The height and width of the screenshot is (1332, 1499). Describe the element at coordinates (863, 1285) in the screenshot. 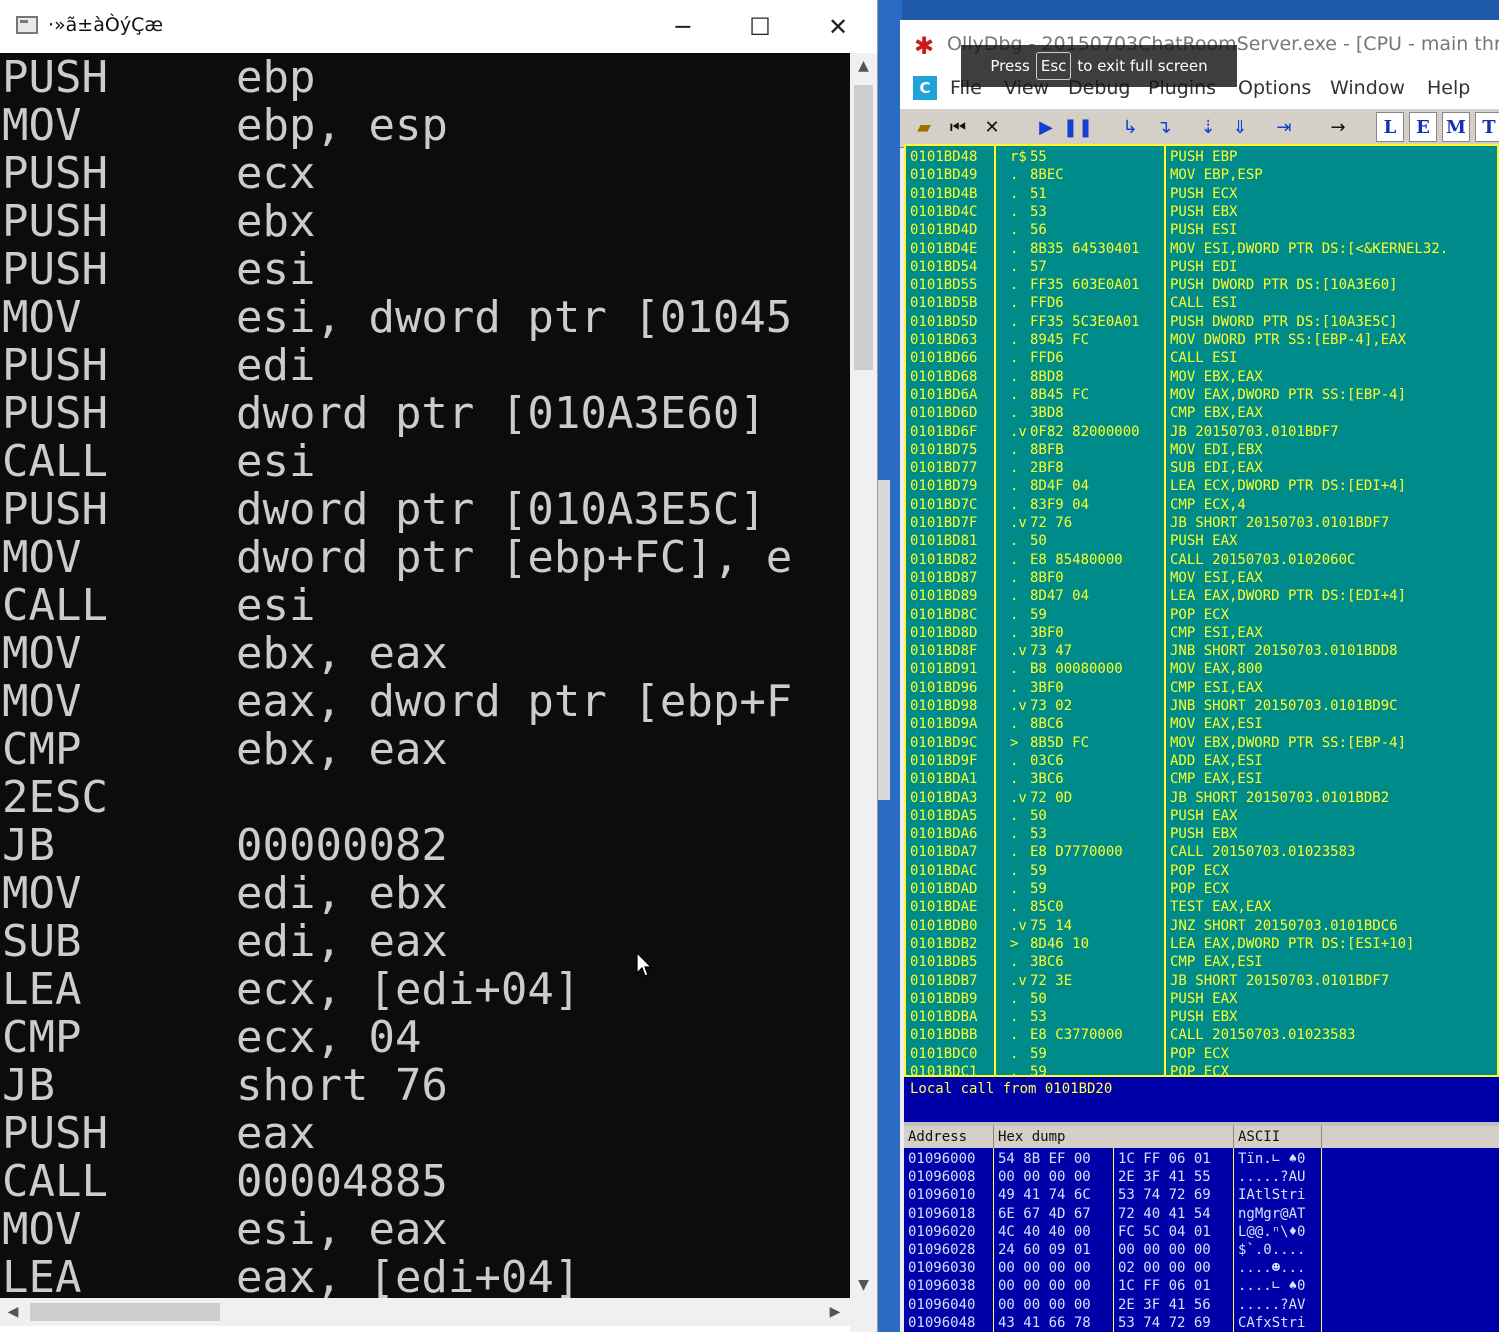

I see `scroll-down-button: ▼` at that location.